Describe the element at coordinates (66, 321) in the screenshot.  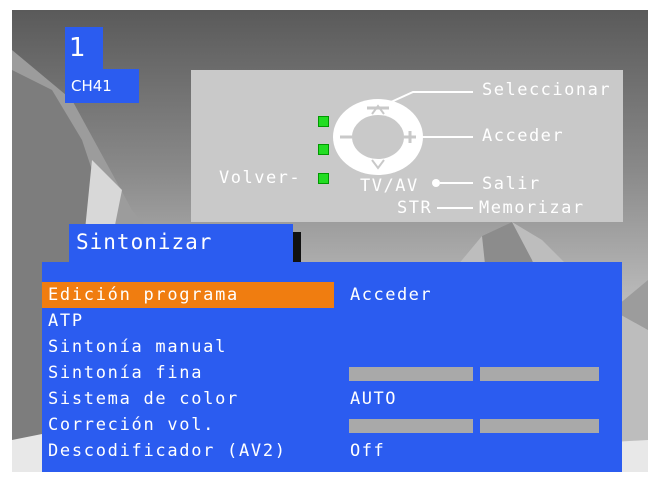
I see `menu-item-label: ATP` at that location.